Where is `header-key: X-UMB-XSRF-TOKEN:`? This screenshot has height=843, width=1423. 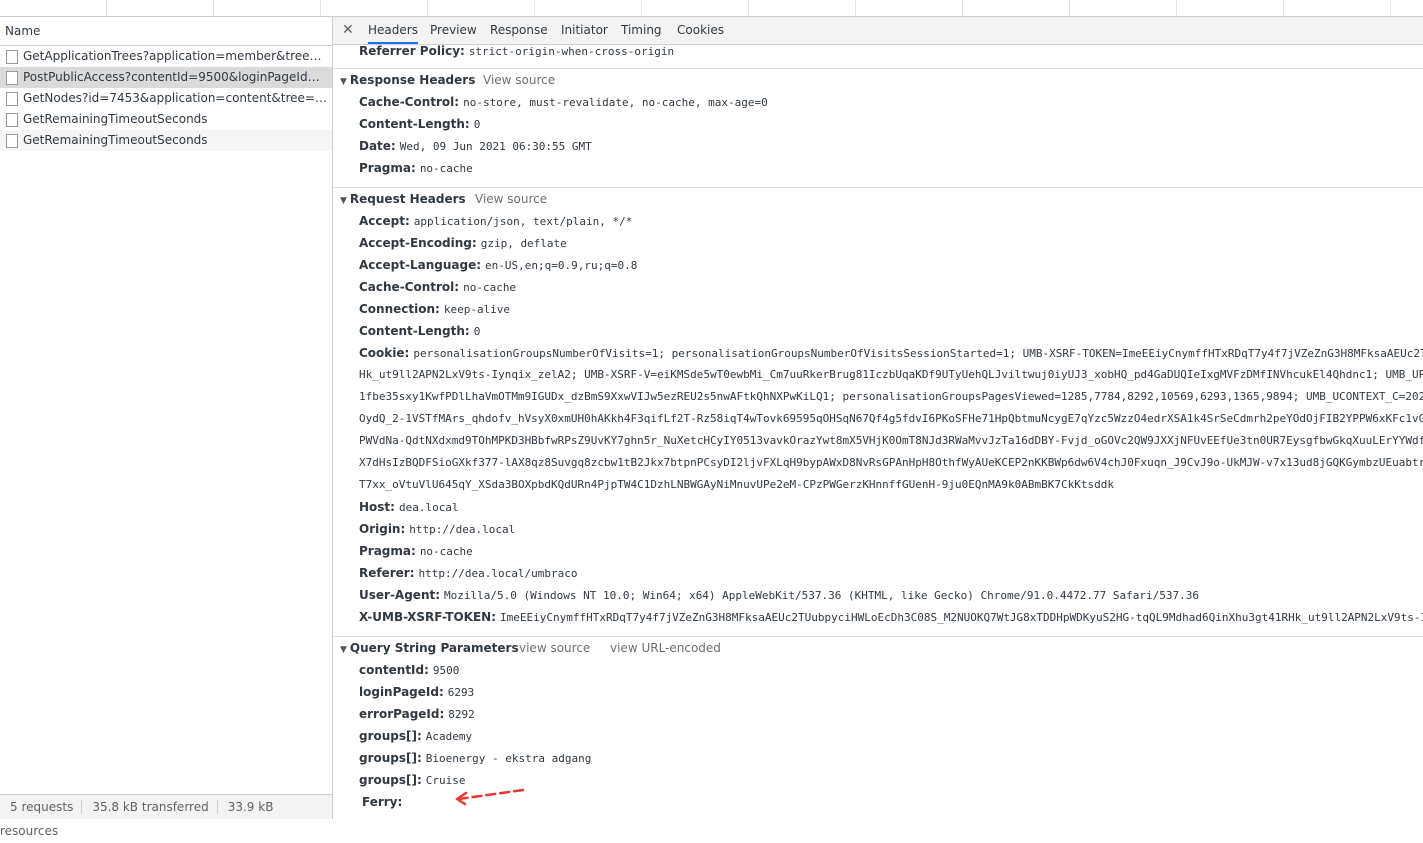 header-key: X-UMB-XSRF-TOKEN: is located at coordinates (427, 617).